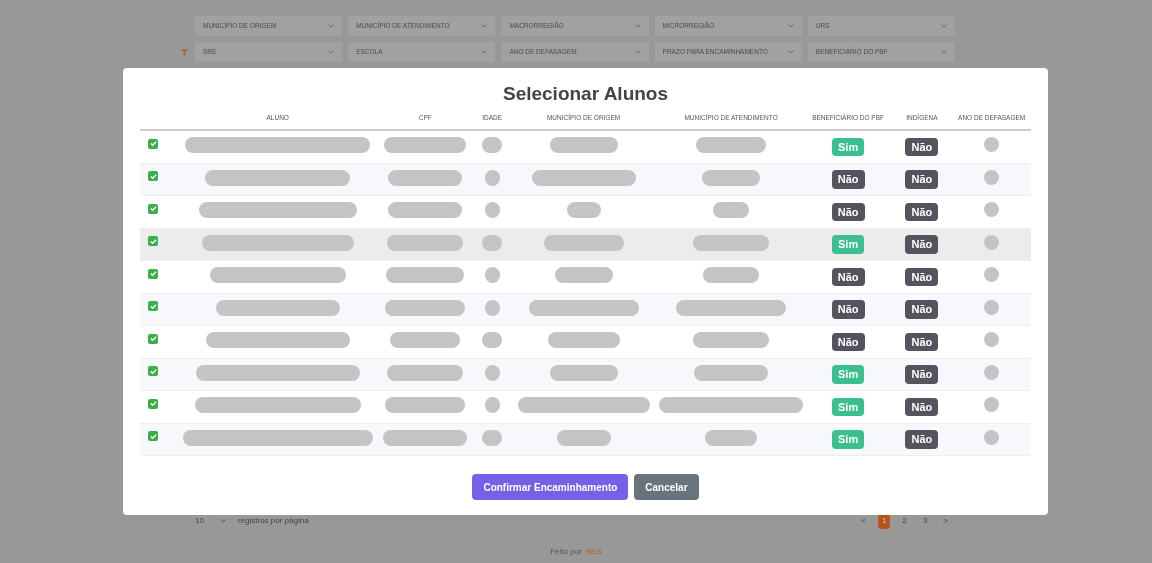 The height and width of the screenshot is (563, 1152). Describe the element at coordinates (550, 487) in the screenshot. I see `confirm-button: Confirmar Encaminhamento` at that location.